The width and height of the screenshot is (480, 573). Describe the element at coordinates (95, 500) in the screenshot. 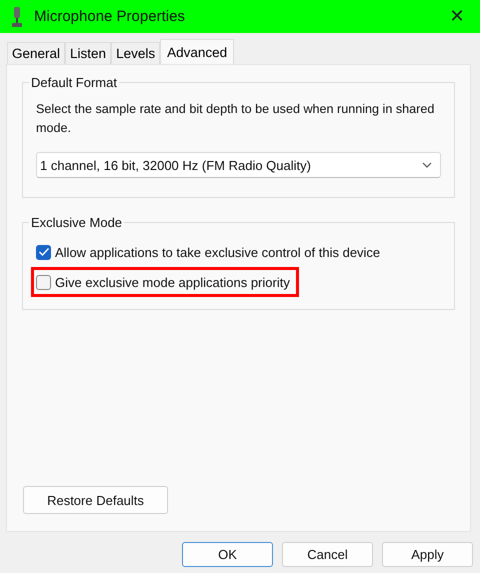

I see `restore-defaults-button: Restore Defaults` at that location.